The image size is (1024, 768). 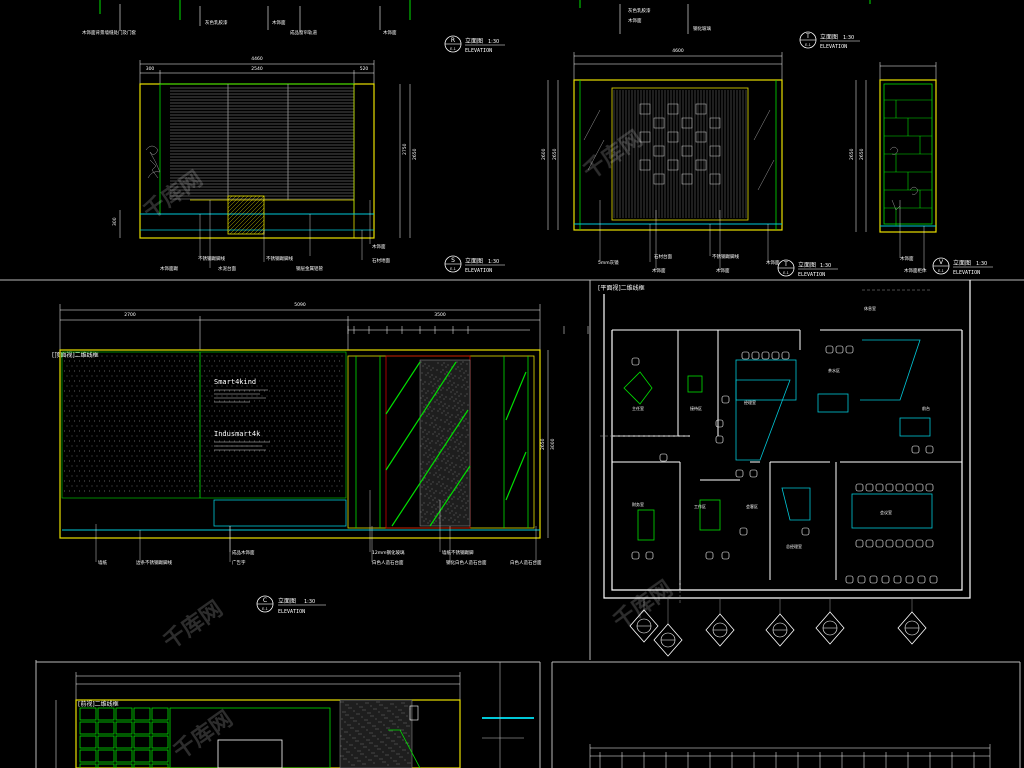 I want to click on r-note-b1: 木饰面踢, so click(x=169, y=268).